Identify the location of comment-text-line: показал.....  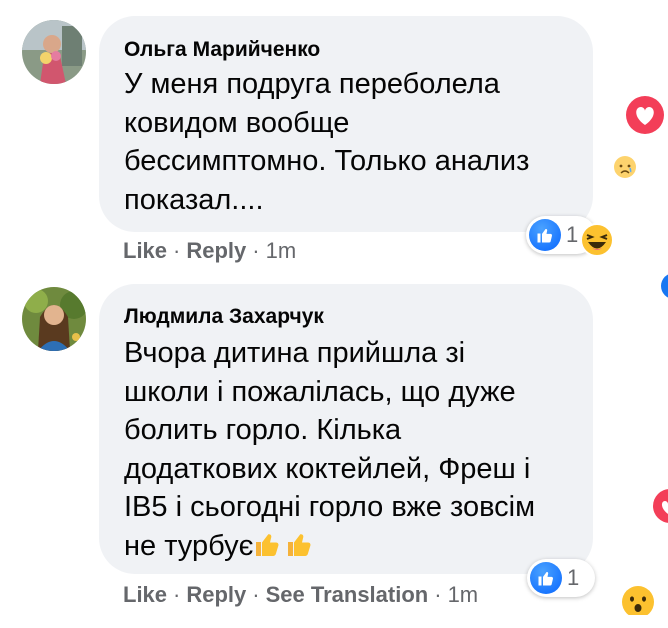
(194, 199).